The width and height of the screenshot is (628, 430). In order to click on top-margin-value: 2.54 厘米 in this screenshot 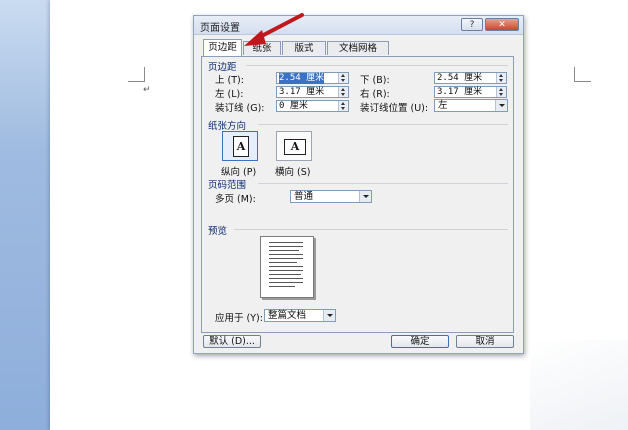, I will do `click(302, 78)`.